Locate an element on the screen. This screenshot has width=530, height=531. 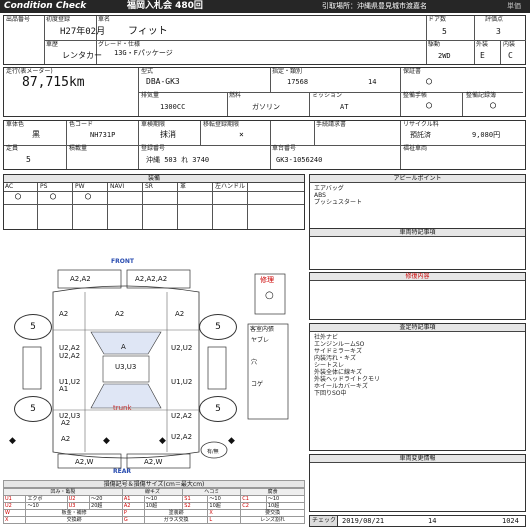
trunk-label: trunk is located at coordinates (122, 408).